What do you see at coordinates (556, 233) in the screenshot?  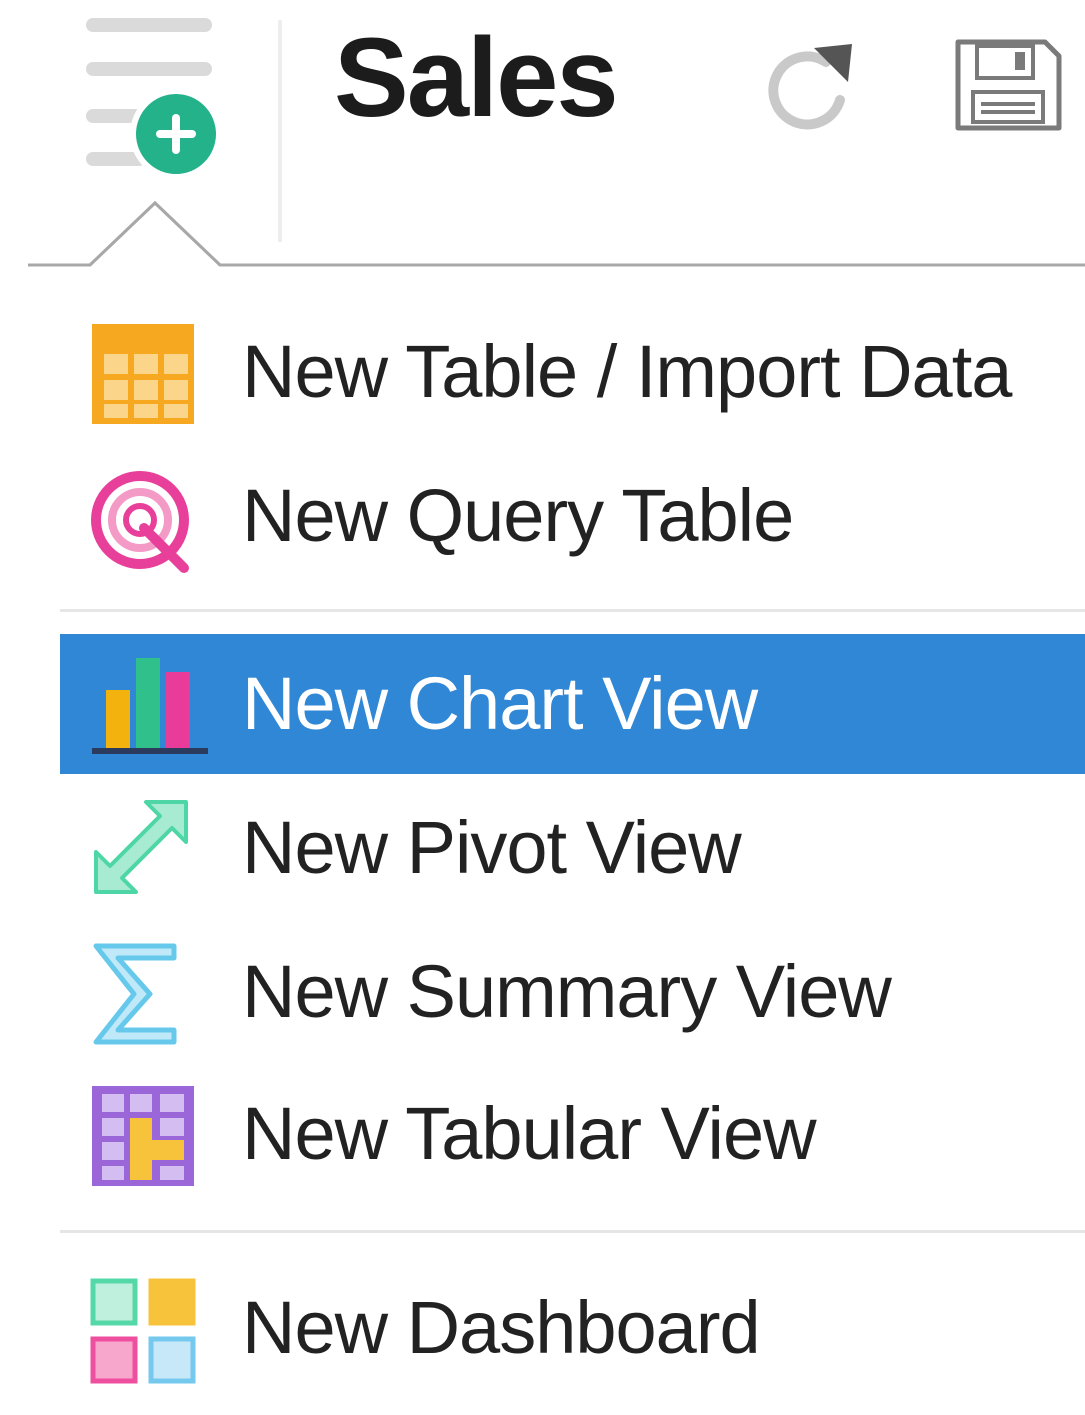 I see `menu-pointer-caret` at bounding box center [556, 233].